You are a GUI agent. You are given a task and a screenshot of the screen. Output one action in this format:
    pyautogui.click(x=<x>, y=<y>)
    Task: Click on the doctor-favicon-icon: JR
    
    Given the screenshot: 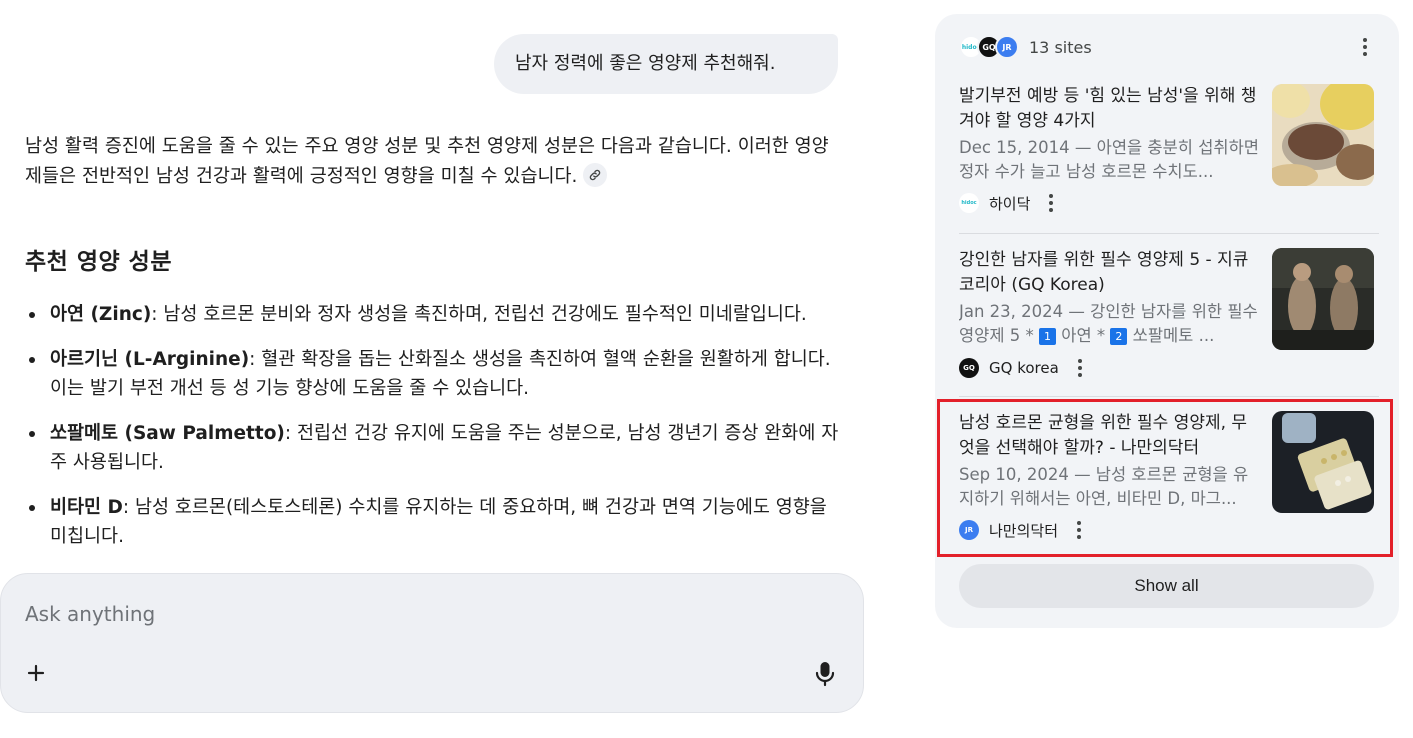 What is the action you would take?
    pyautogui.click(x=1007, y=47)
    